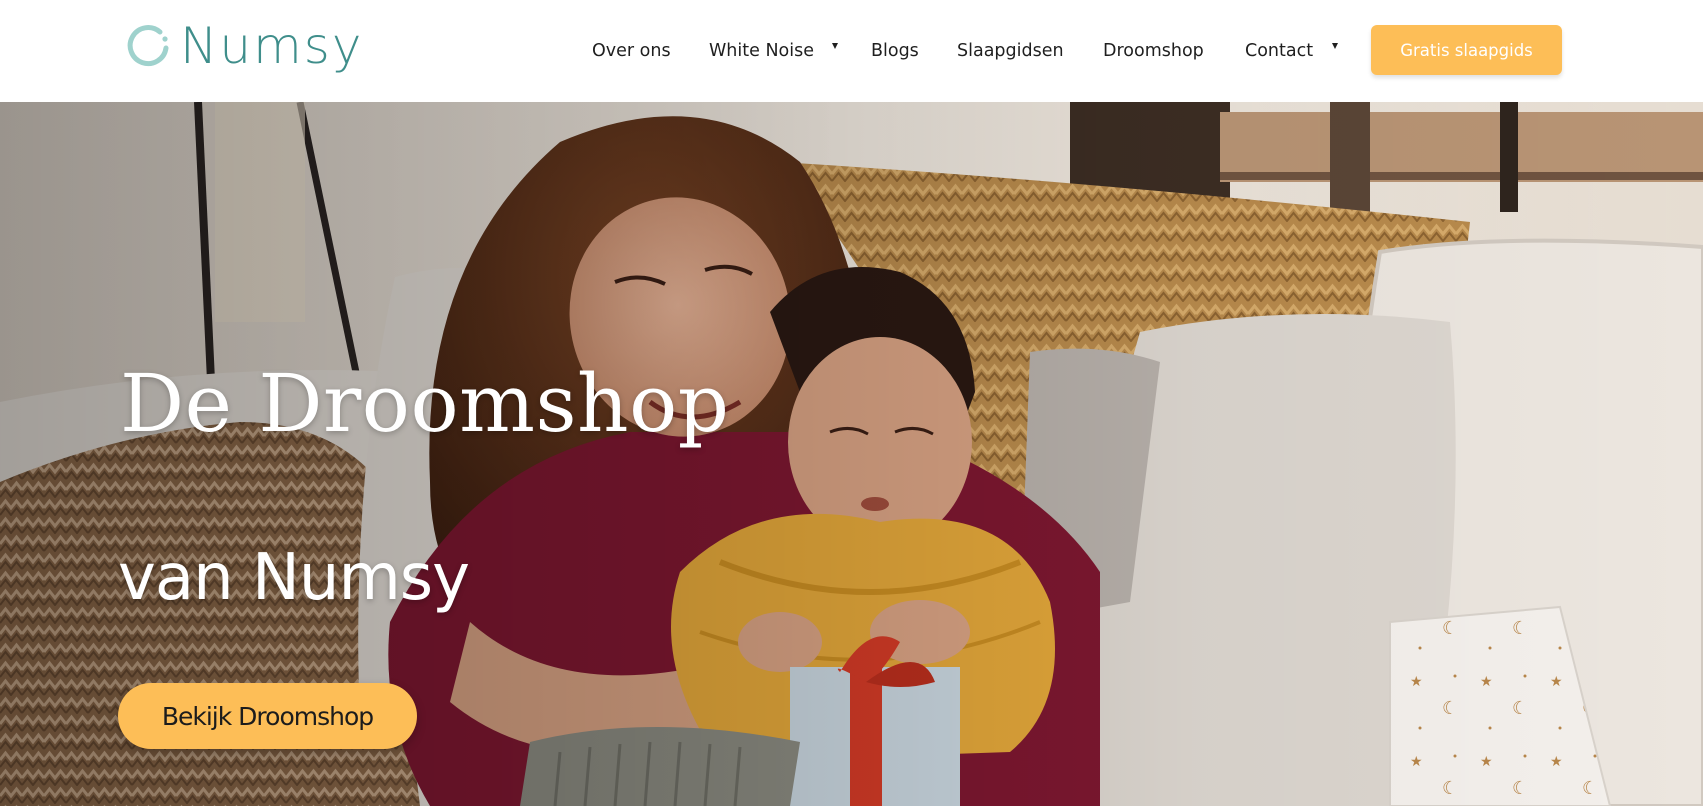 This screenshot has width=1703, height=806. What do you see at coordinates (425, 403) in the screenshot?
I see `hero-title: De Droomshop` at bounding box center [425, 403].